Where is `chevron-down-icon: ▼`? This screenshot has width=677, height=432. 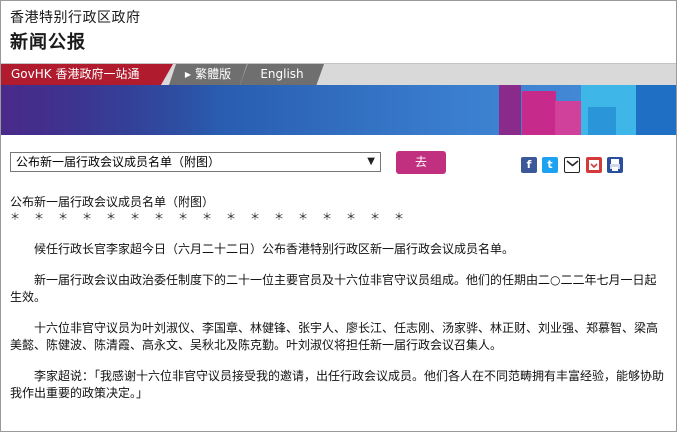 chevron-down-icon: ▼ is located at coordinates (371, 161).